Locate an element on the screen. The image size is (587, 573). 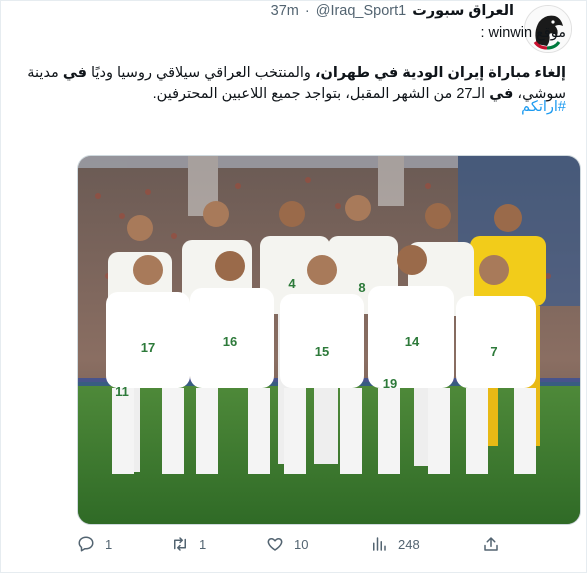
bar-chart-icon is located at coordinates (379, 544).